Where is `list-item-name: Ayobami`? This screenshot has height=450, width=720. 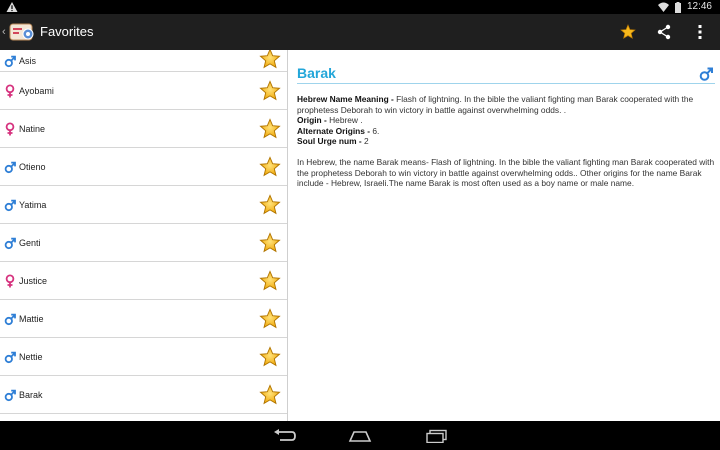 list-item-name: Ayobami is located at coordinates (36, 90).